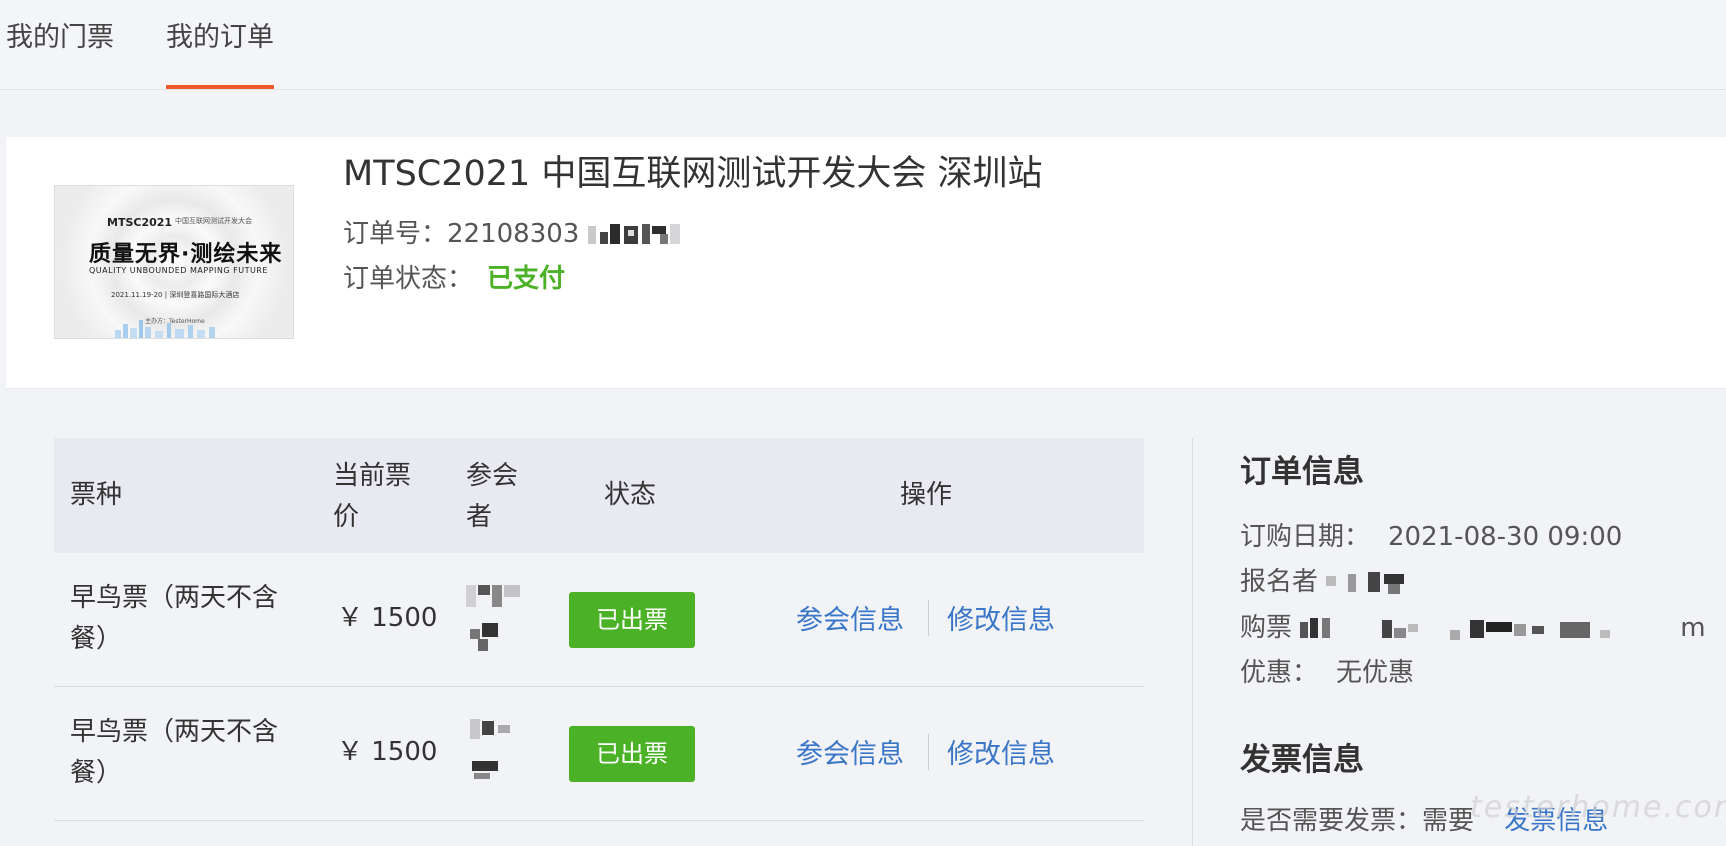 The width and height of the screenshot is (1726, 846). Describe the element at coordinates (1279, 673) in the screenshot. I see `discount-label: 优惠：` at that location.